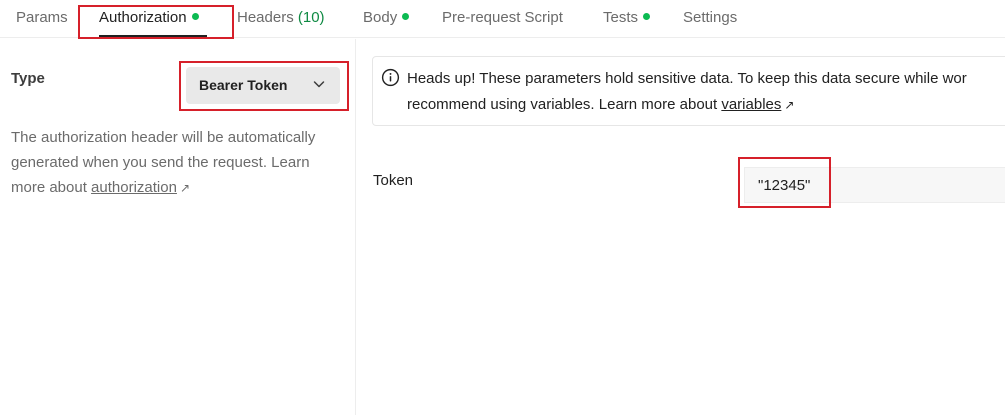 The height and width of the screenshot is (415, 1005). What do you see at coordinates (393, 180) in the screenshot?
I see `token-label: Token` at bounding box center [393, 180].